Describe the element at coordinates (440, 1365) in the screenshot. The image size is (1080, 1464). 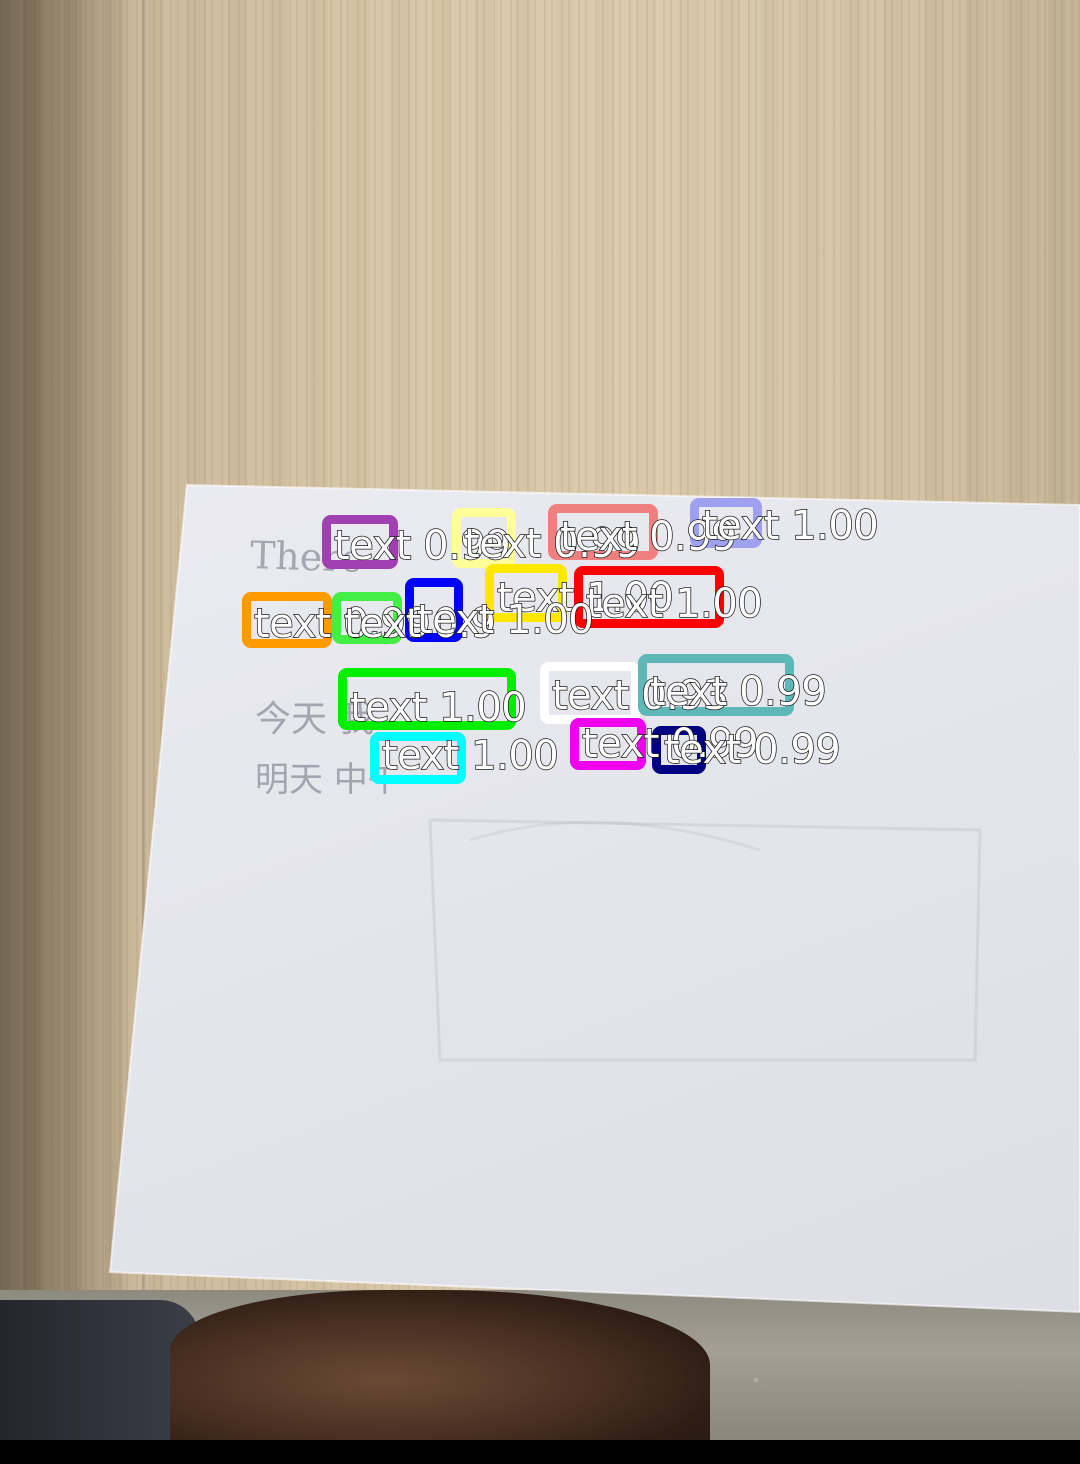
I see `foot` at that location.